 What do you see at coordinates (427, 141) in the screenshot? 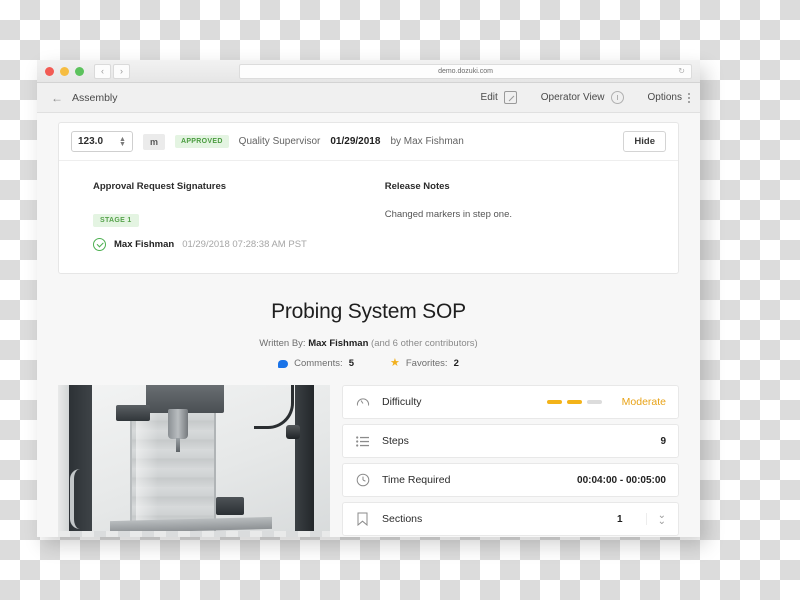
I see `approval-by: by Max Fishman` at bounding box center [427, 141].